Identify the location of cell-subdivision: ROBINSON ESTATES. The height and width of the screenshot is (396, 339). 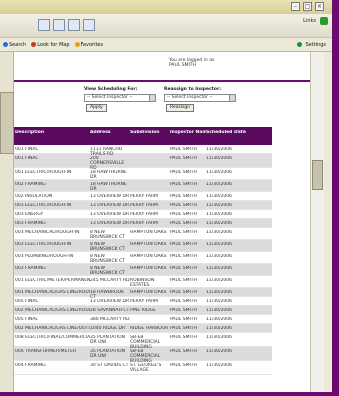
(142, 283).